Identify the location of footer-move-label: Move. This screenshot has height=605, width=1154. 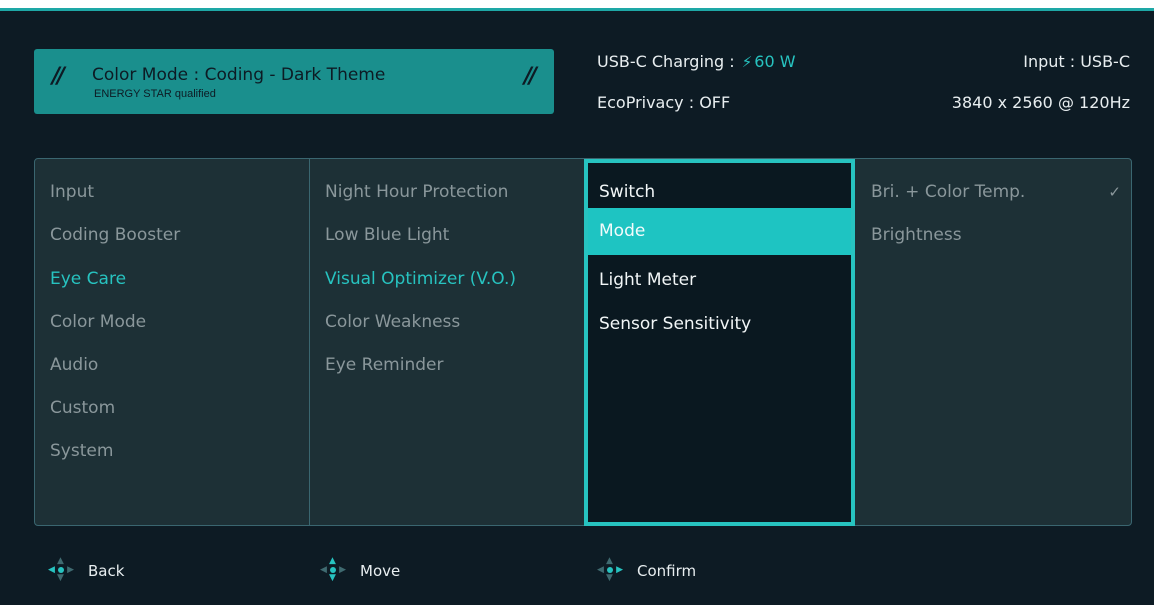
(380, 571).